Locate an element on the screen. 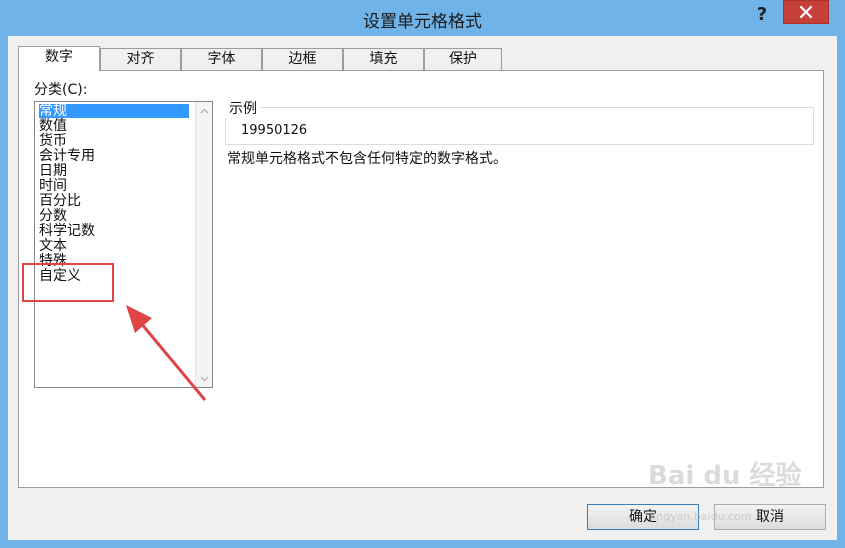 The height and width of the screenshot is (548, 845). title-bar: 设置单元格格式 ? is located at coordinates (422, 18).